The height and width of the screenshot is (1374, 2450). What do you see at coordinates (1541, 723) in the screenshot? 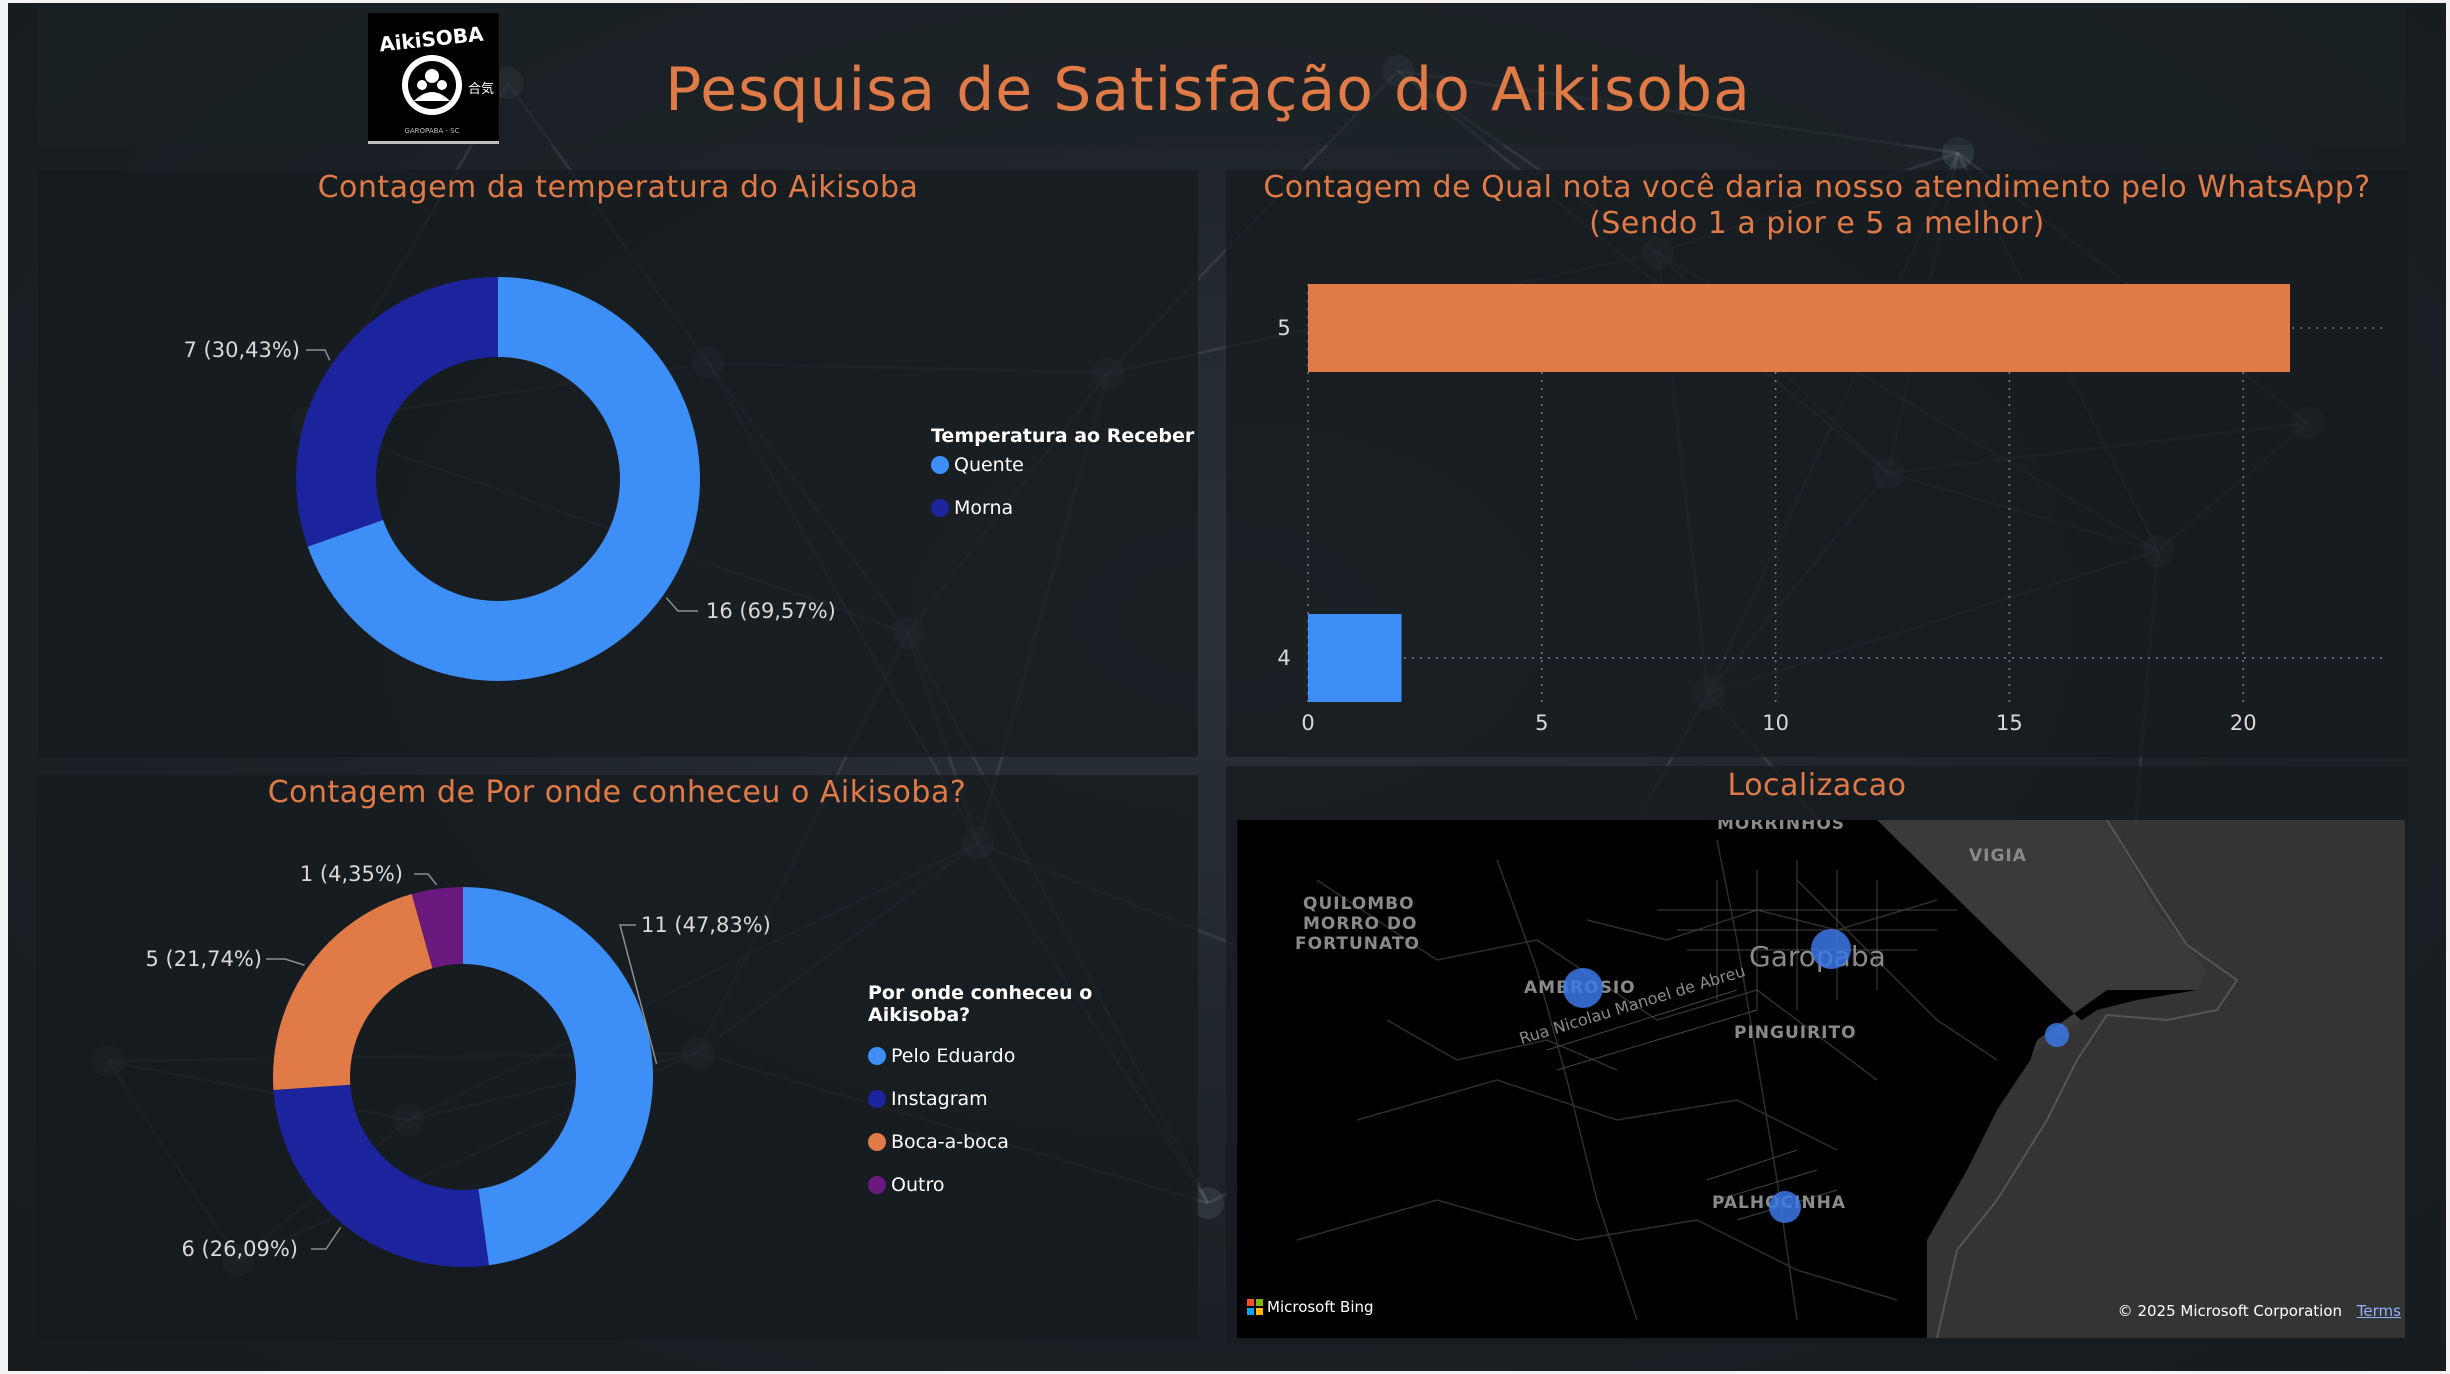
I see `x-tick-label: 5` at bounding box center [1541, 723].